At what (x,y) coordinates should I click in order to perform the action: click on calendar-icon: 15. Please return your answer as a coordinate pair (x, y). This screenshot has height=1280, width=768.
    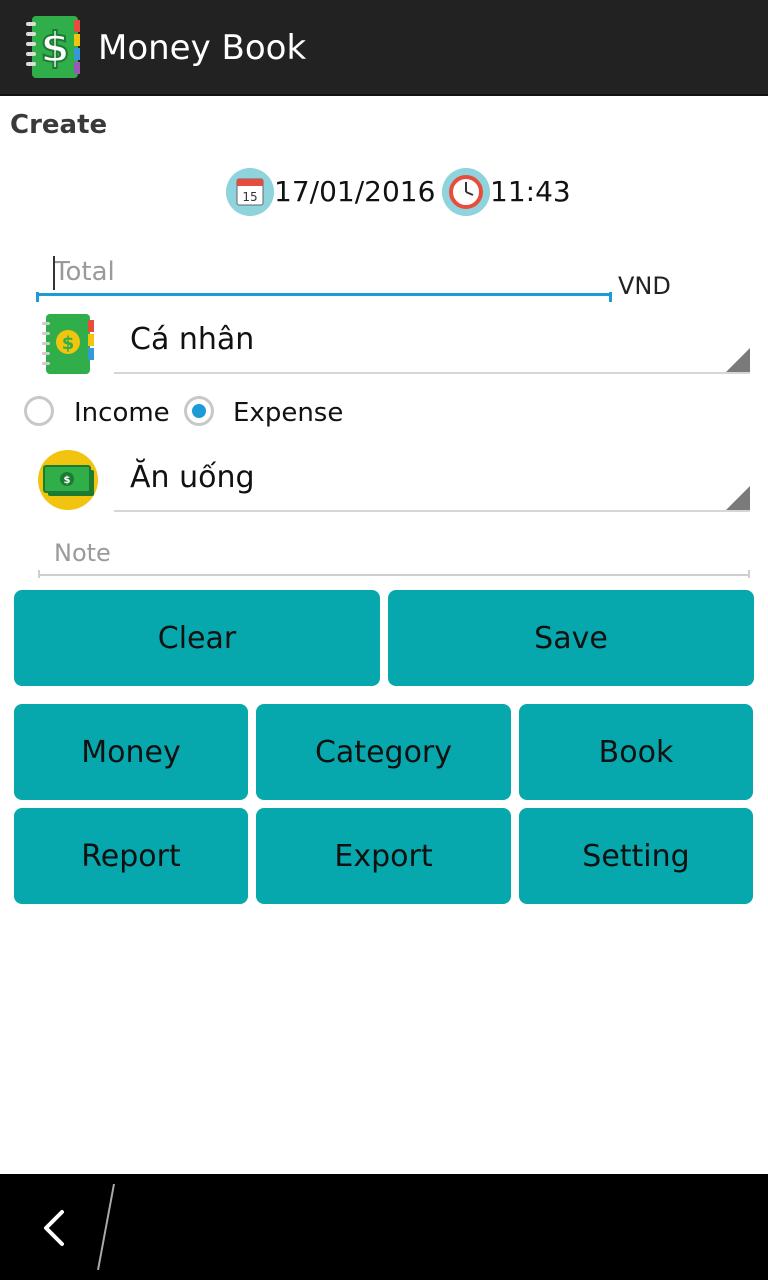
    Looking at the image, I should click on (250, 192).